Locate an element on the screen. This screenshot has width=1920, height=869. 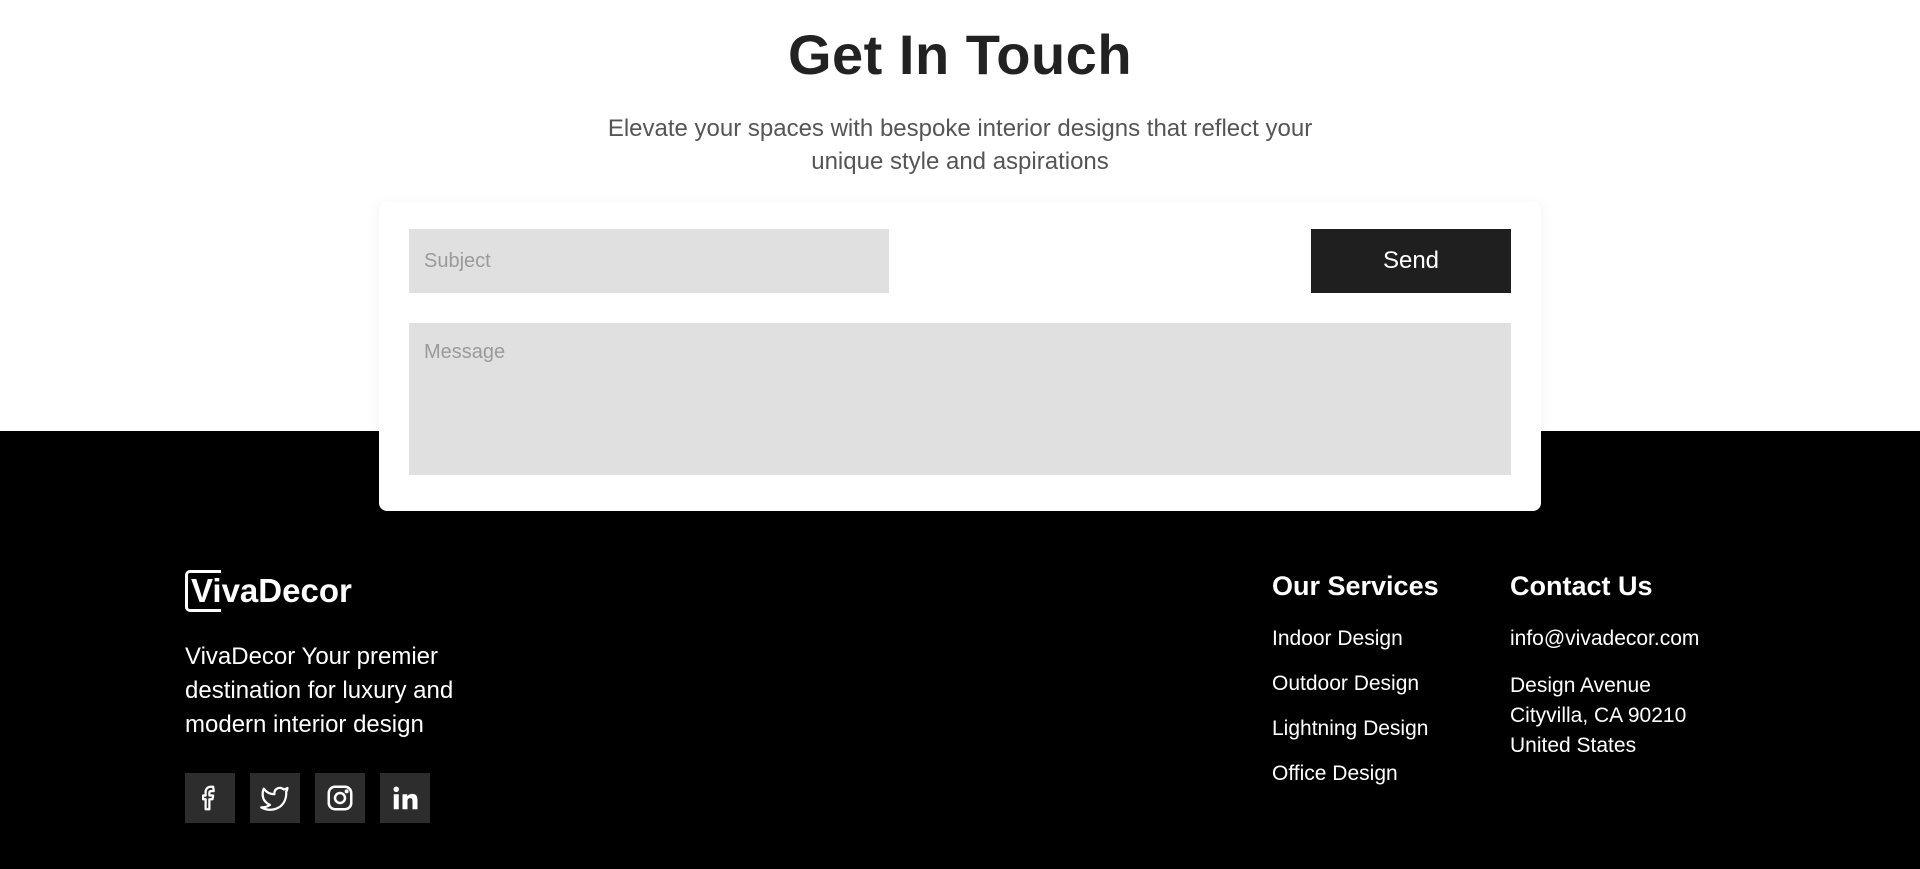
logo-text: VivaDecor is located at coordinates (271, 590).